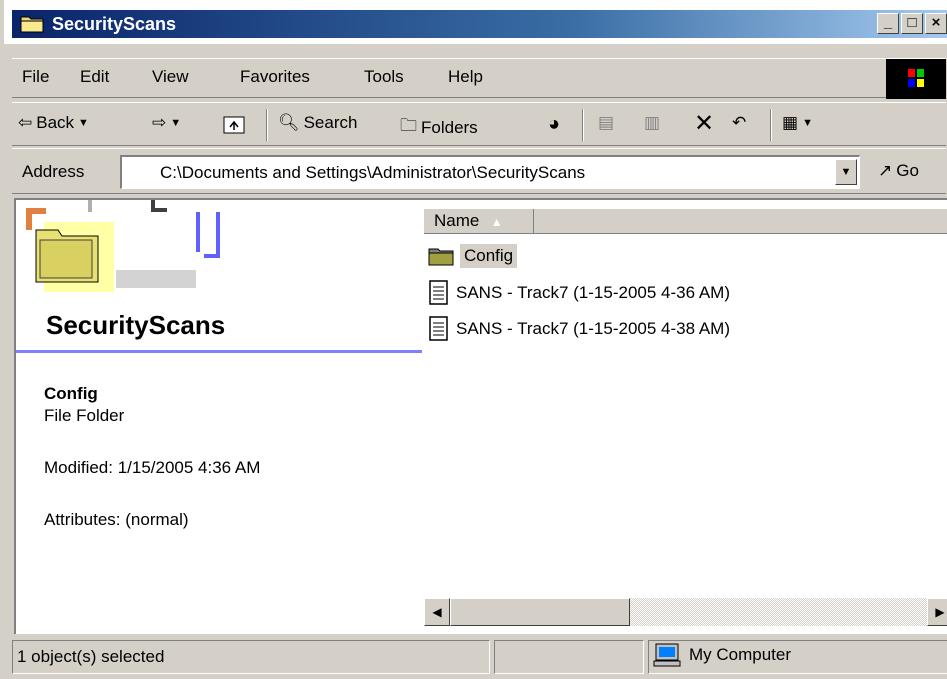 The width and height of the screenshot is (947, 679). What do you see at coordinates (489, 256) in the screenshot?
I see `list-item-label: Config` at bounding box center [489, 256].